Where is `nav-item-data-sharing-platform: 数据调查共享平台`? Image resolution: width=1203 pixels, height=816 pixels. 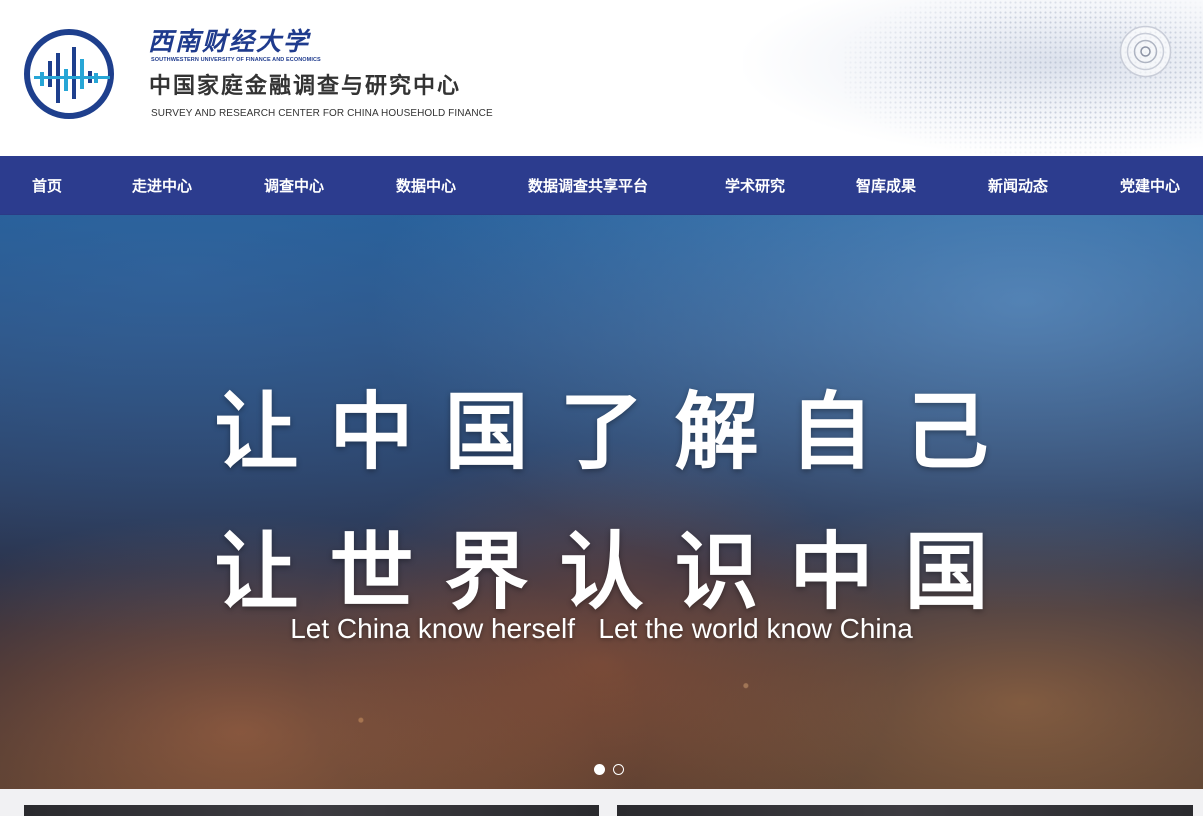 nav-item-data-sharing-platform: 数据调查共享平台 is located at coordinates (588, 185).